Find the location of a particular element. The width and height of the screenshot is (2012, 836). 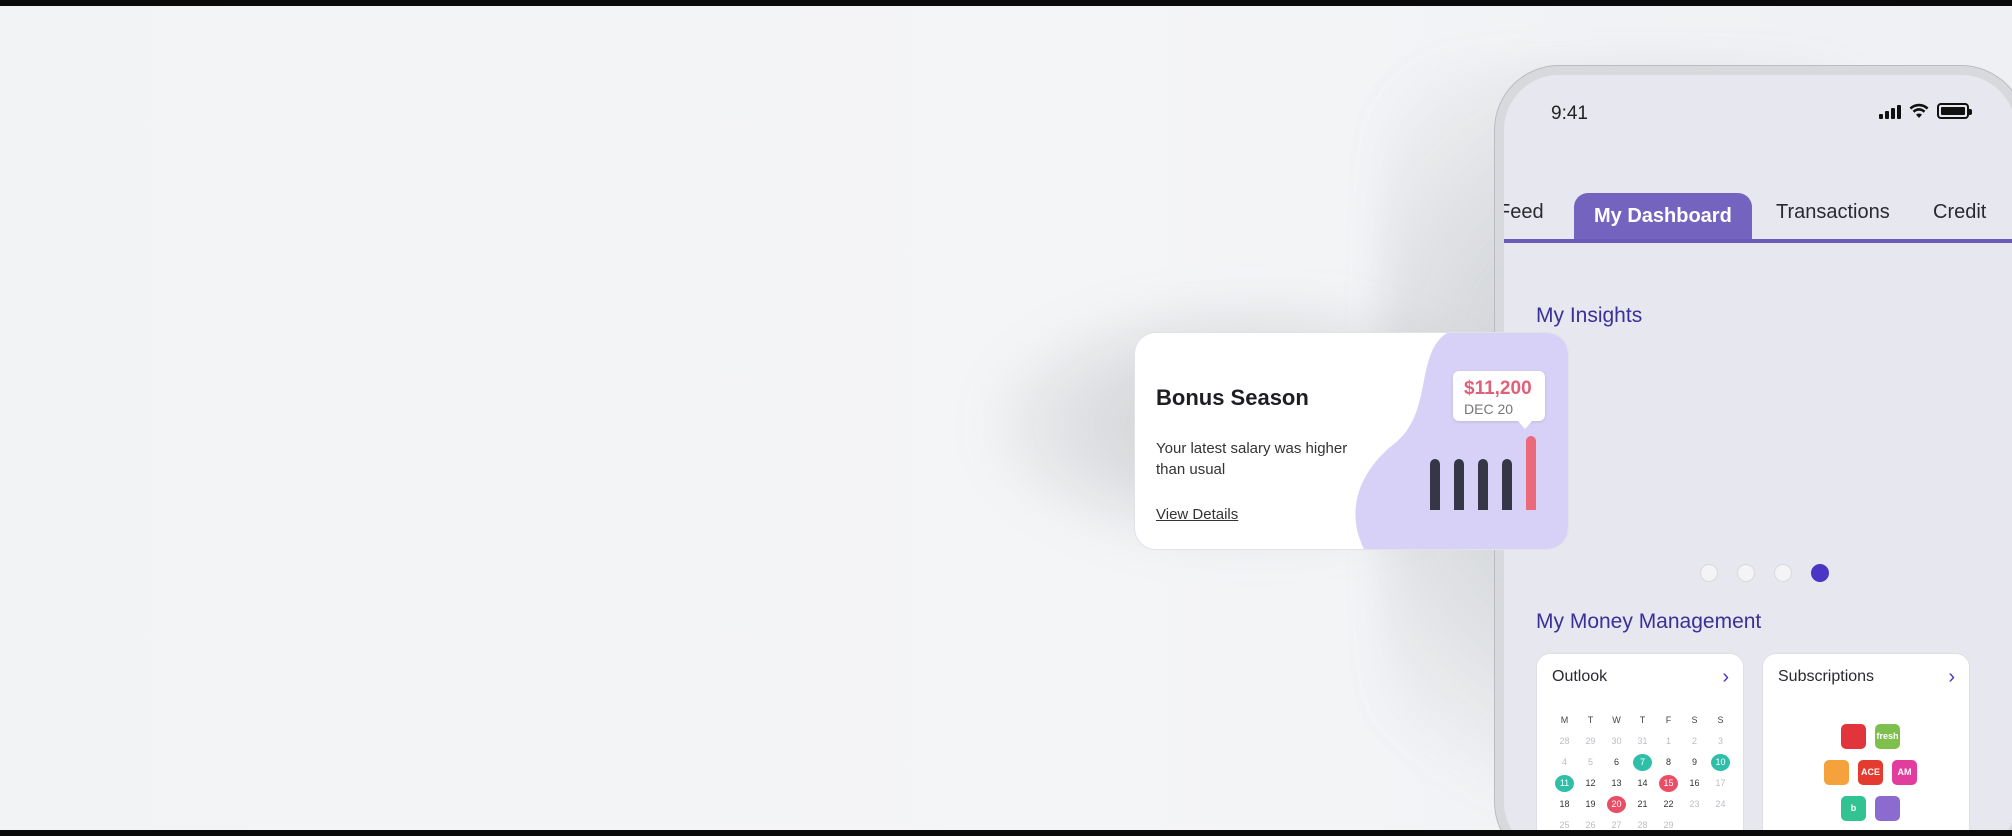

amount-tooltip: $11,200 DEC 20 is located at coordinates (1499, 400).